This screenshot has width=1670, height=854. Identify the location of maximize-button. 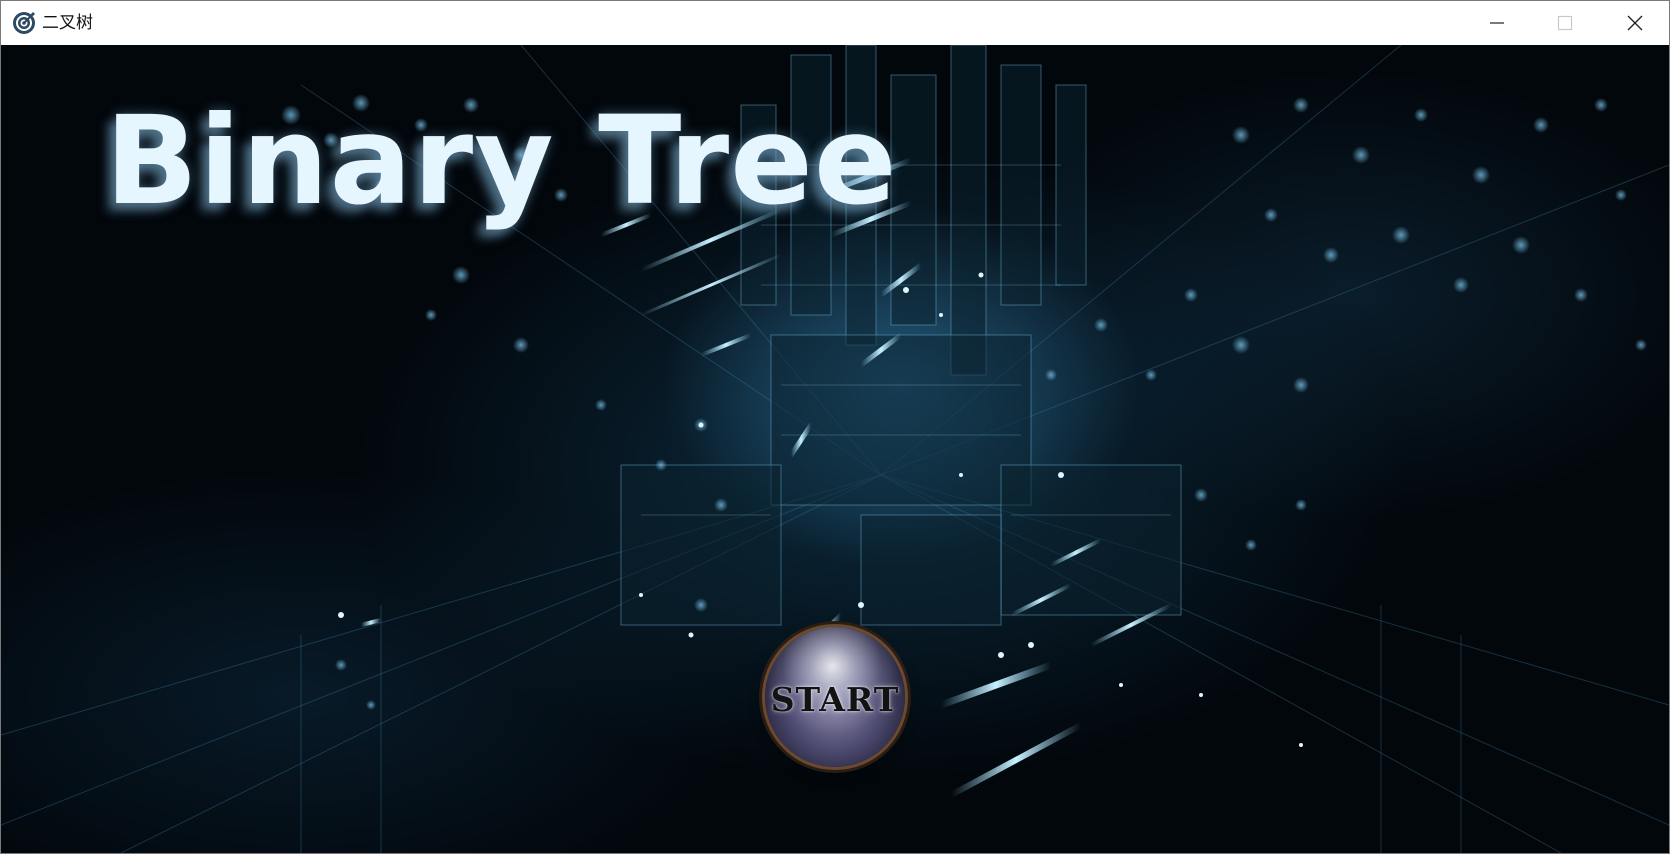
(1565, 23).